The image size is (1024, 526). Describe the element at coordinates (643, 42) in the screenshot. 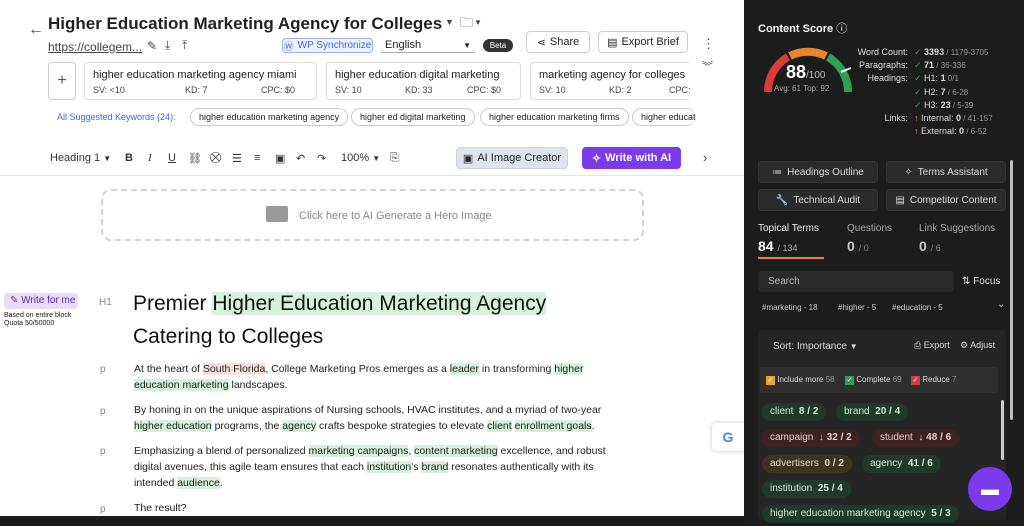

I see `export-brief-button: ▤ Export Brief` at that location.